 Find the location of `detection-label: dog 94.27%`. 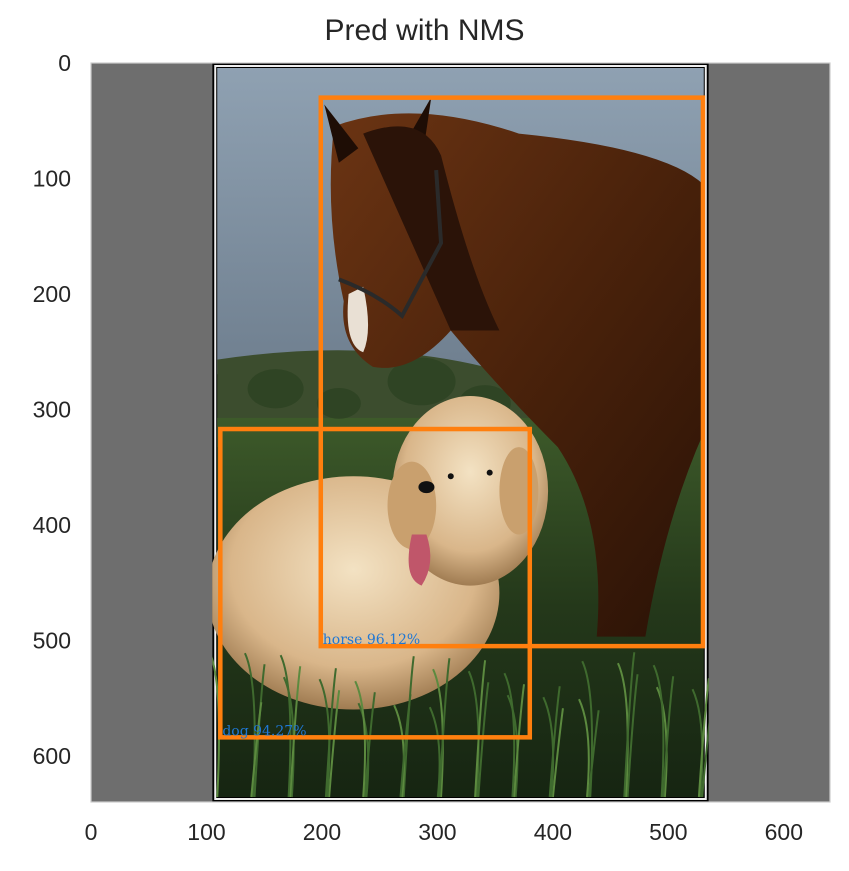

detection-label: dog 94.27% is located at coordinates (264, 731).